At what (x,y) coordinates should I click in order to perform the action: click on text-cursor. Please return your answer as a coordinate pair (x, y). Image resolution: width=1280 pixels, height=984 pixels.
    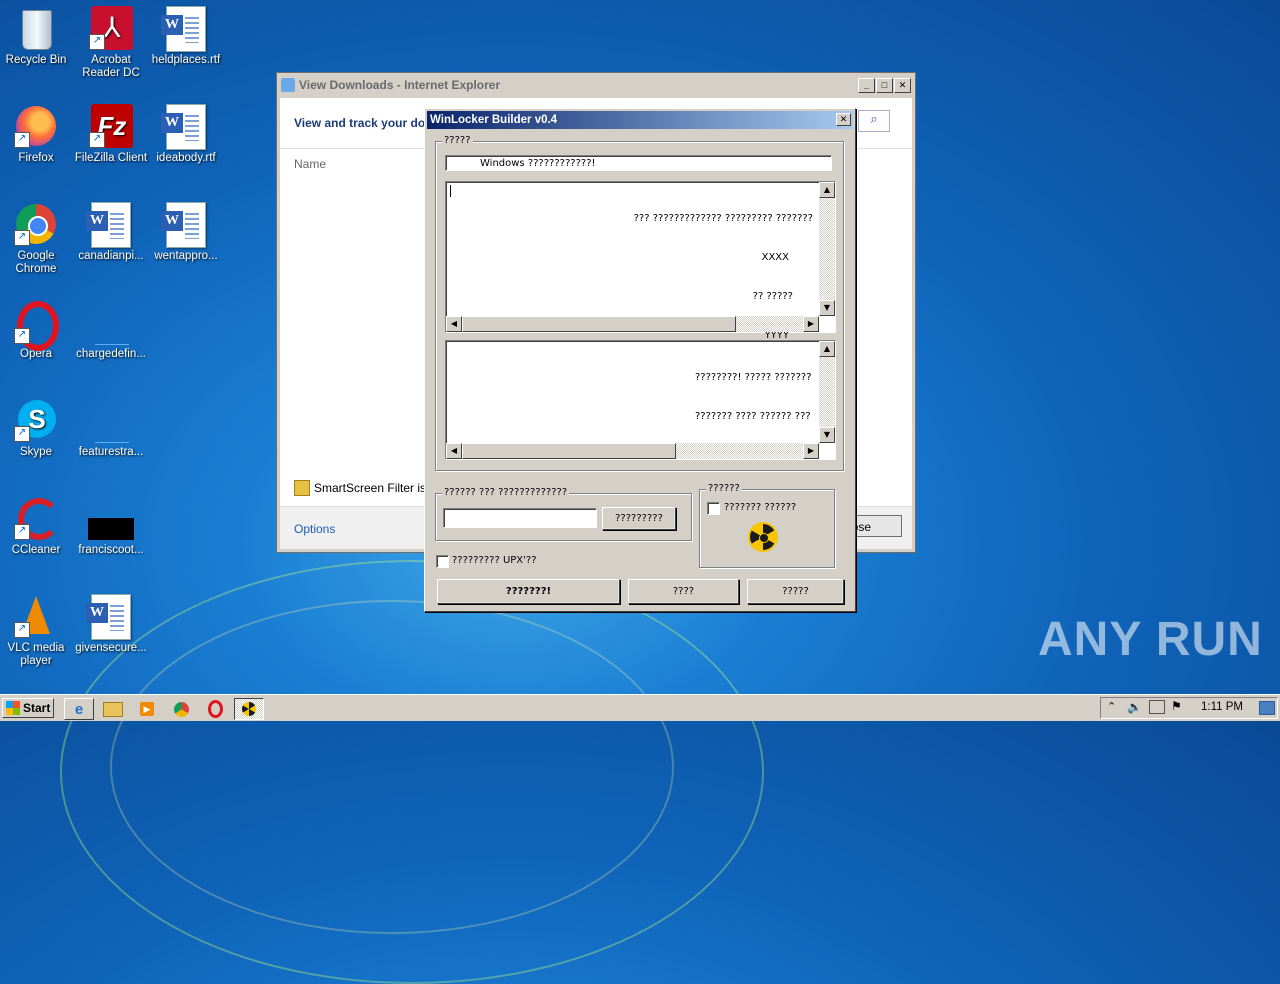
    Looking at the image, I should click on (450, 191).